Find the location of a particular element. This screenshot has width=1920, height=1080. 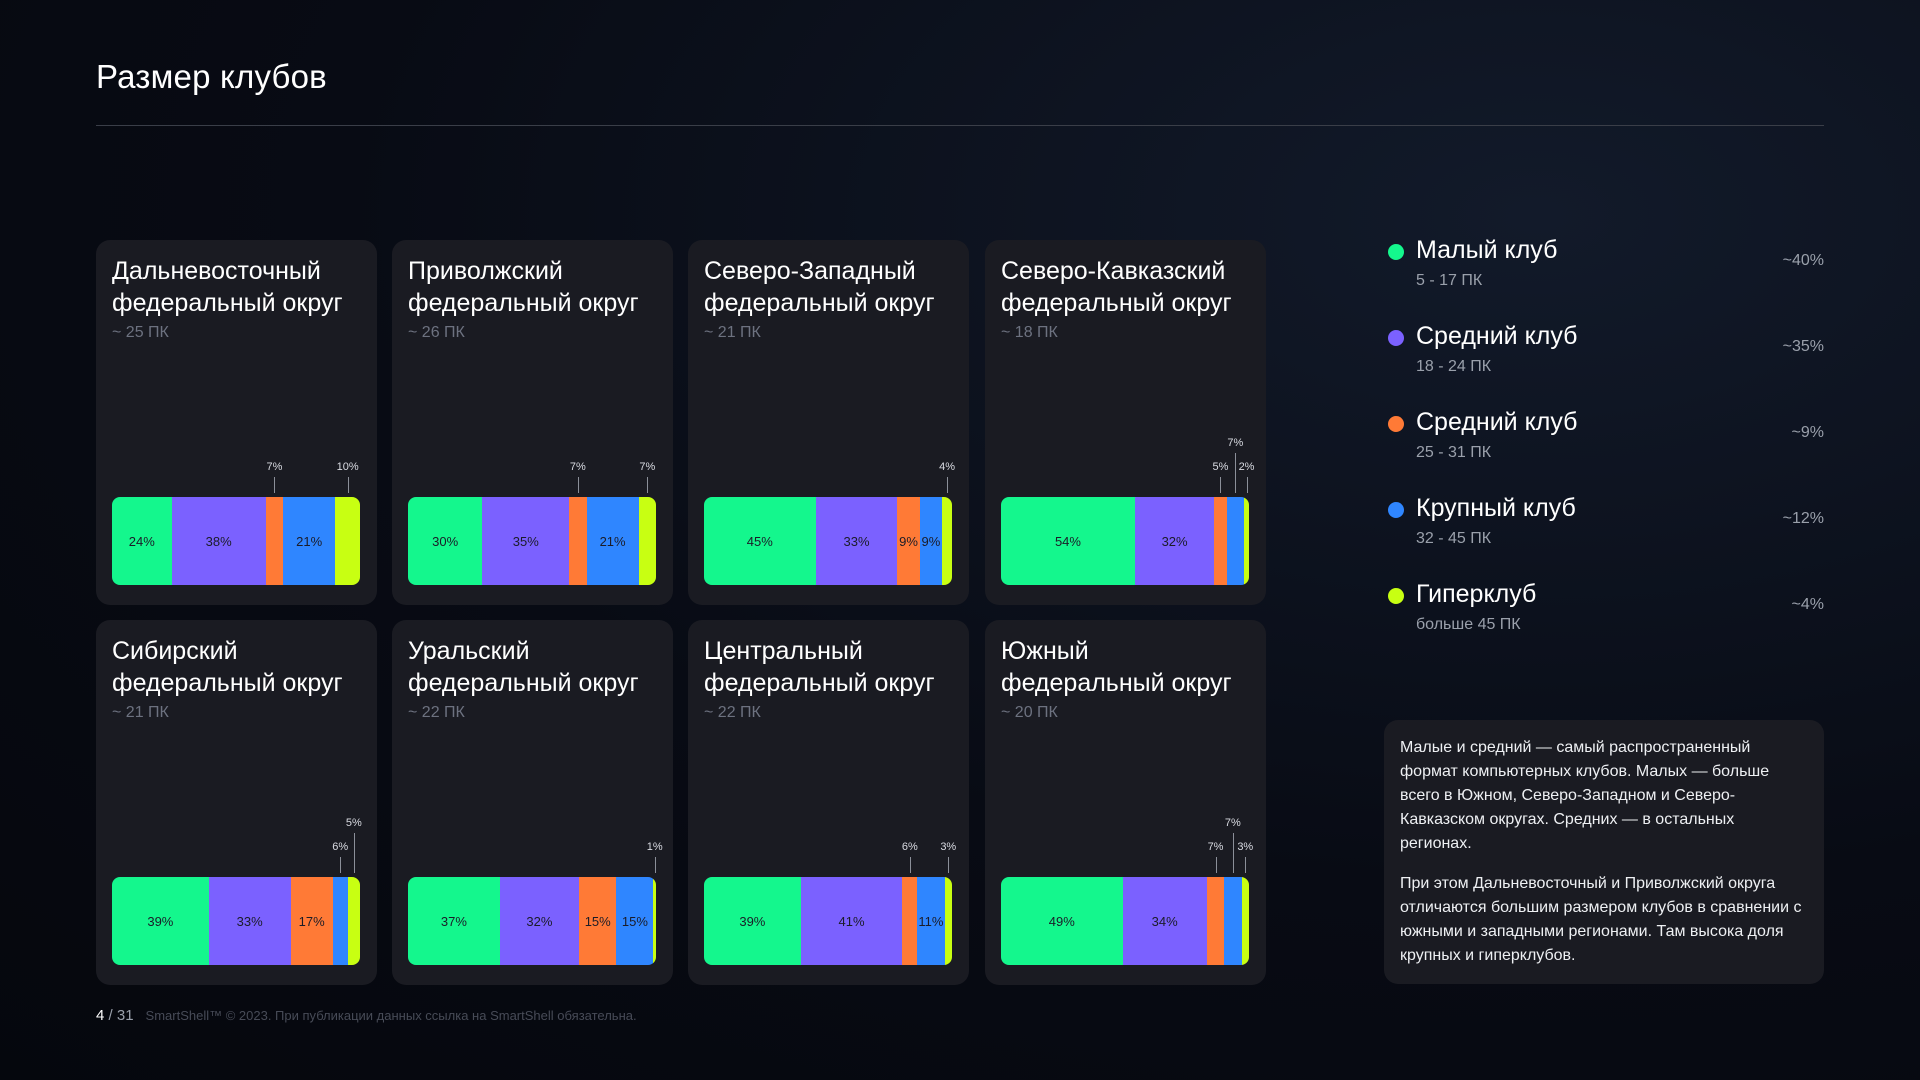

bar-segment-small: 30% is located at coordinates (445, 541).